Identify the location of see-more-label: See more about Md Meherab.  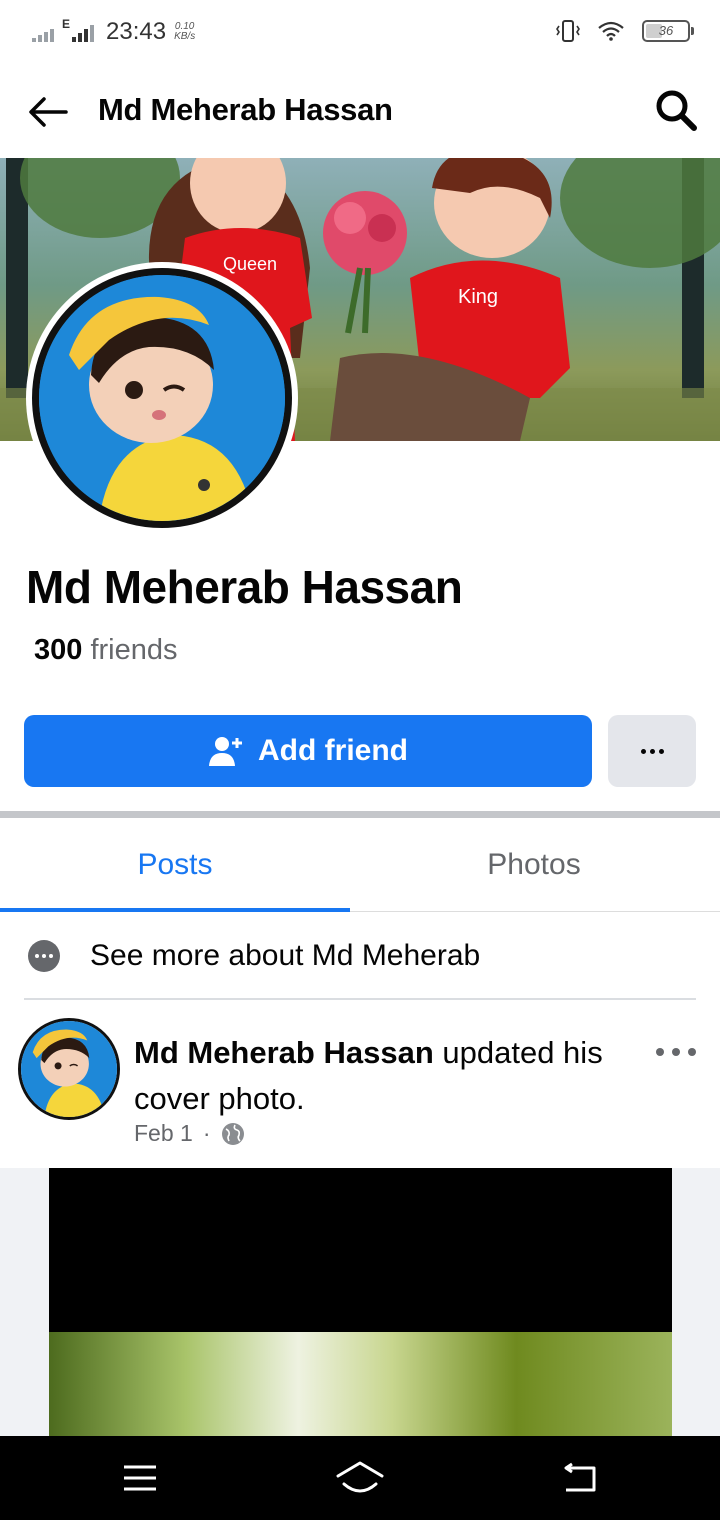
(285, 955).